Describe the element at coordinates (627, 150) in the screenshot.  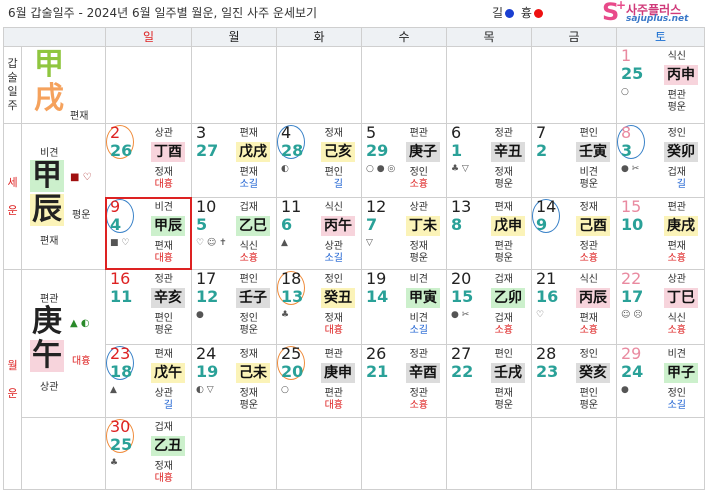
I see `lunar-day: 3` at that location.